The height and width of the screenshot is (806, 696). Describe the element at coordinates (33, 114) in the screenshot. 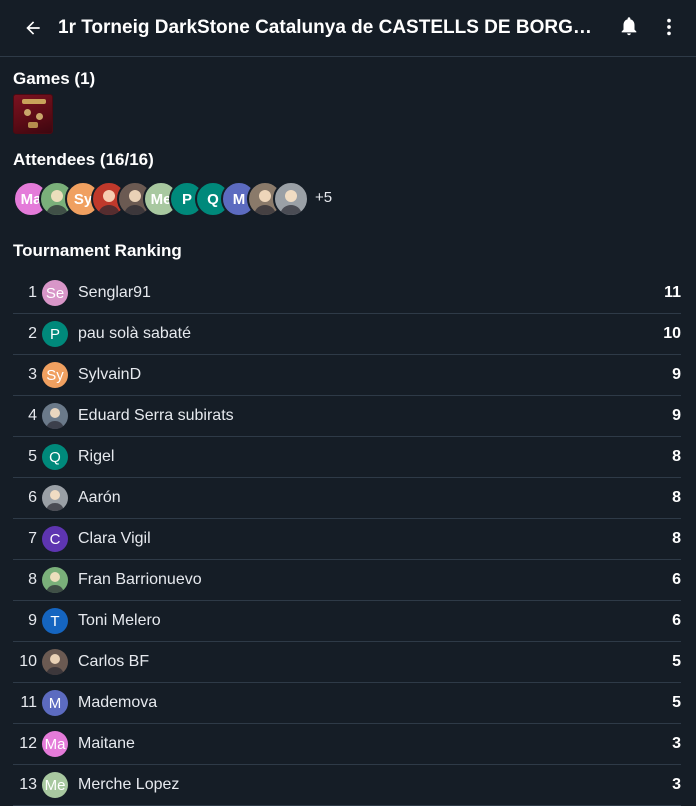

I see `game-thumbnail` at that location.